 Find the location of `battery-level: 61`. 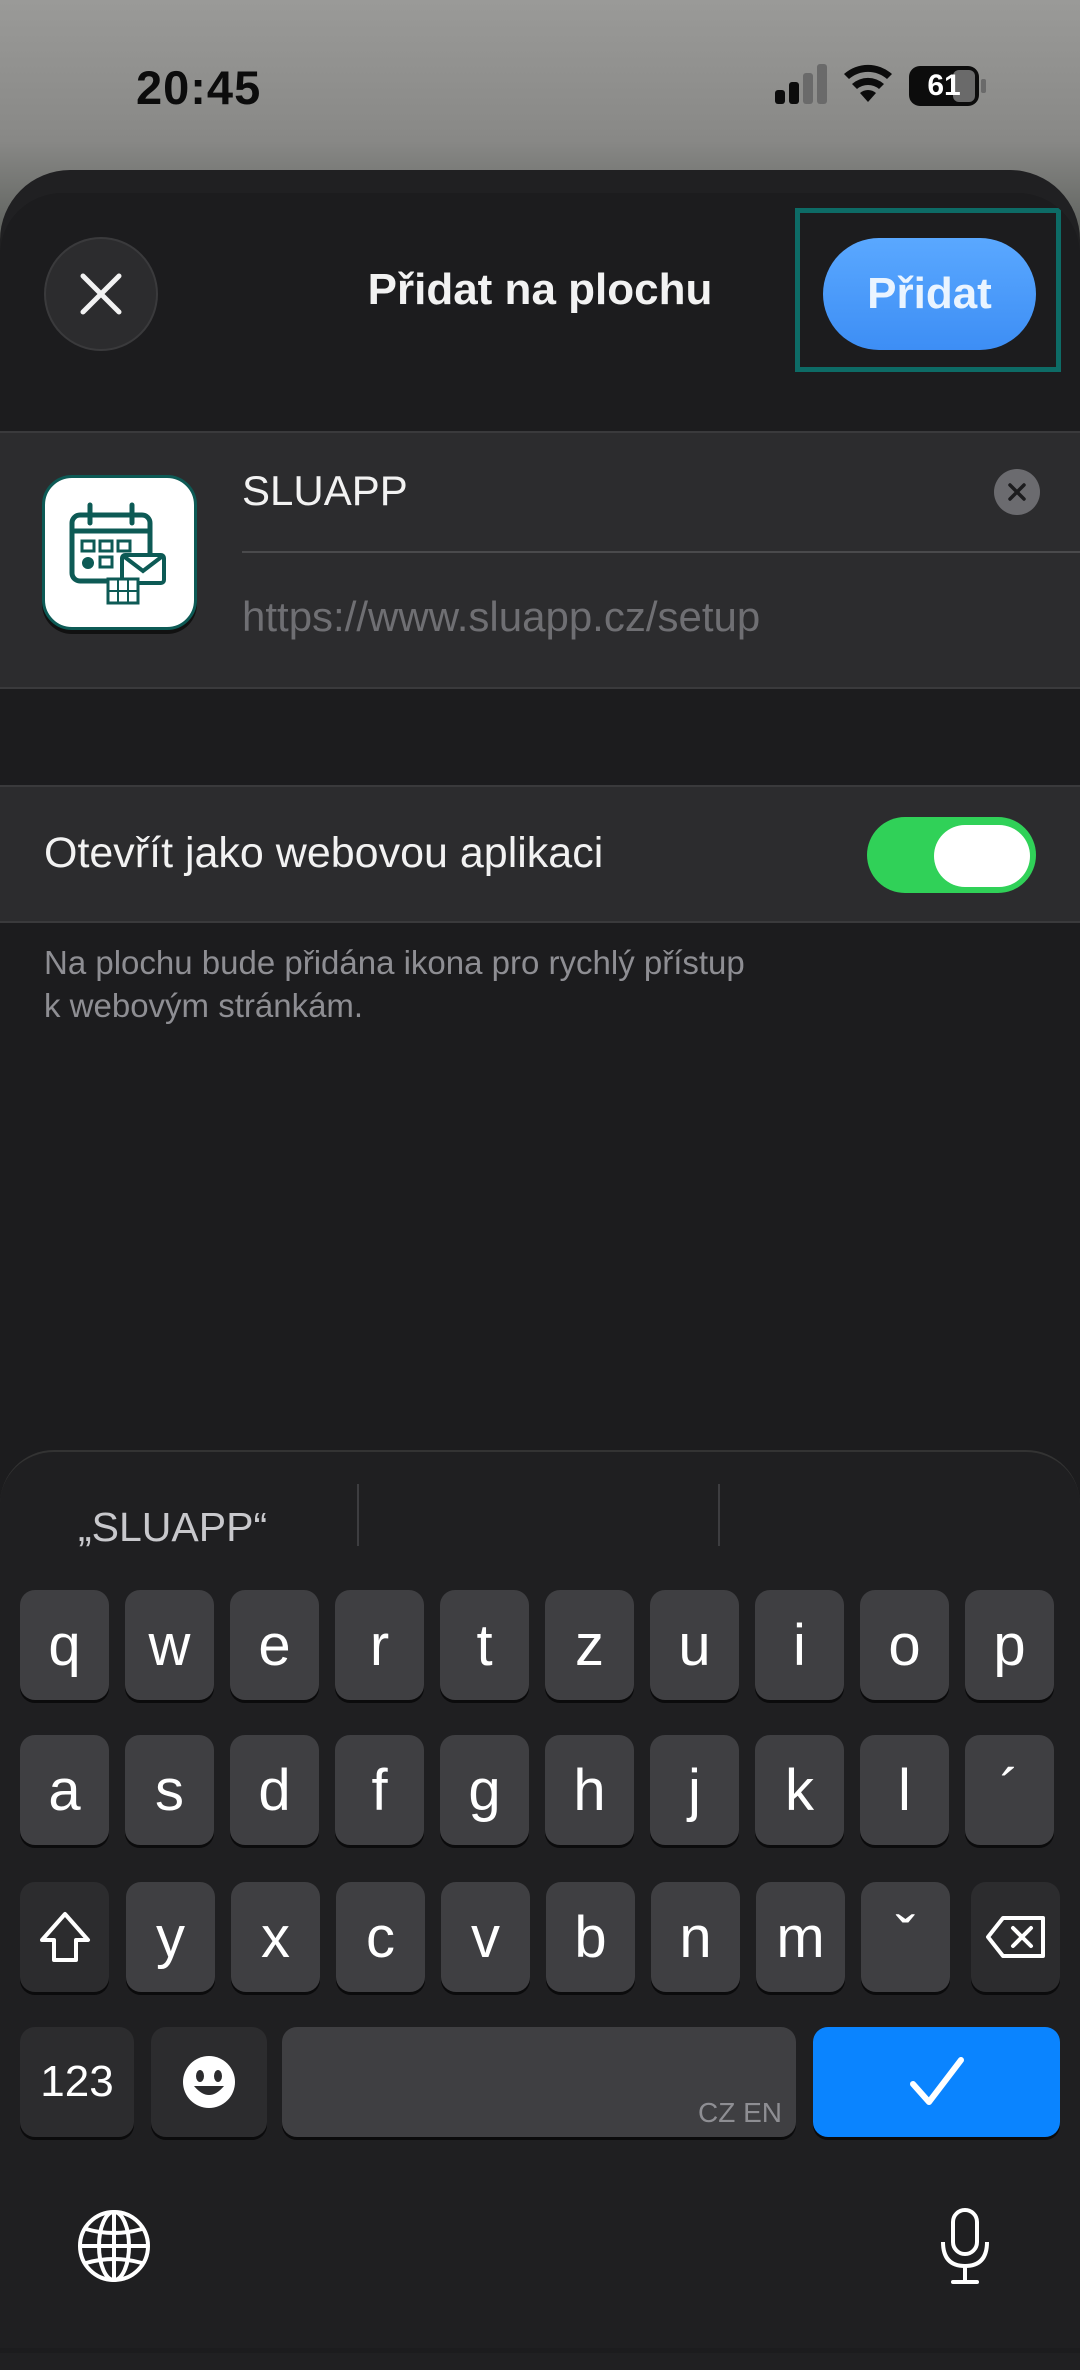

battery-level: 61 is located at coordinates (944, 85).